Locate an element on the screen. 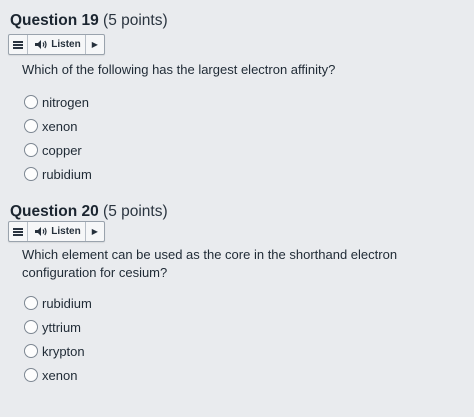 This screenshot has width=474, height=417. question-title: Question 20 (5 points) is located at coordinates (89, 212).